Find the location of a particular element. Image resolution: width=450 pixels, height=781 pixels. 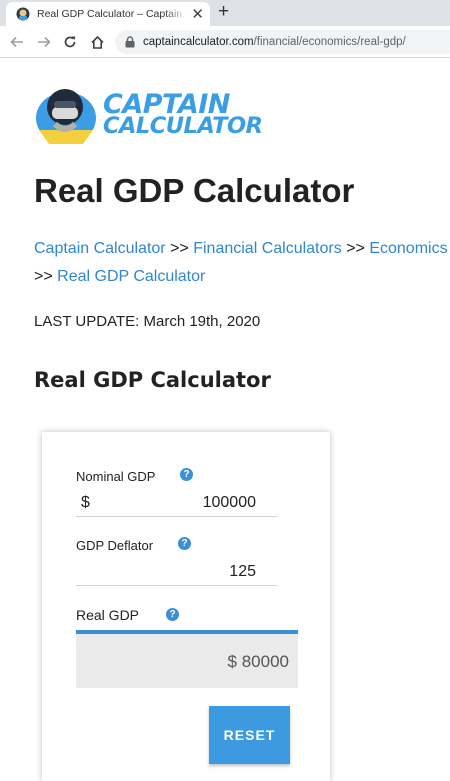

url-host: captaincalculator.com is located at coordinates (198, 42).